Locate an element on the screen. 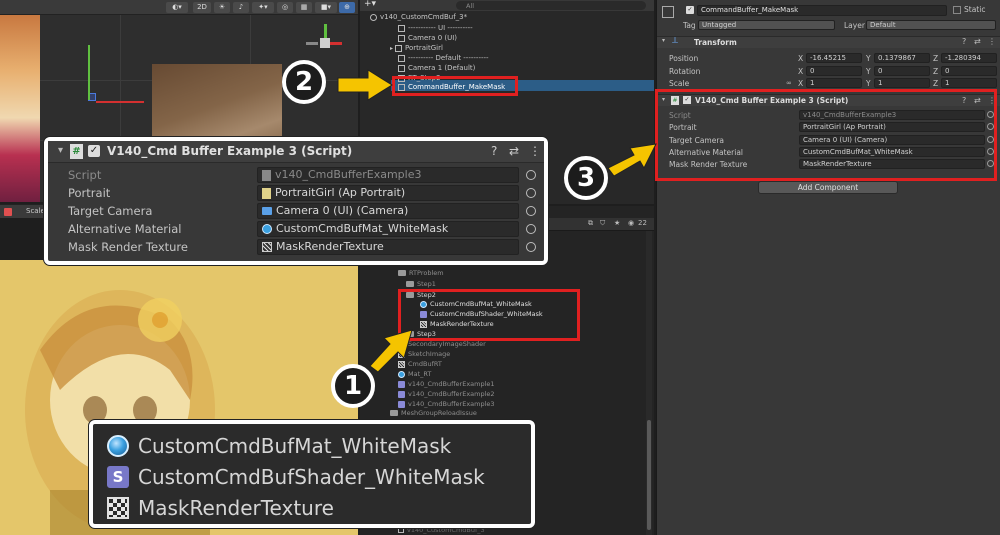  folder-icon is located at coordinates (402, 273).